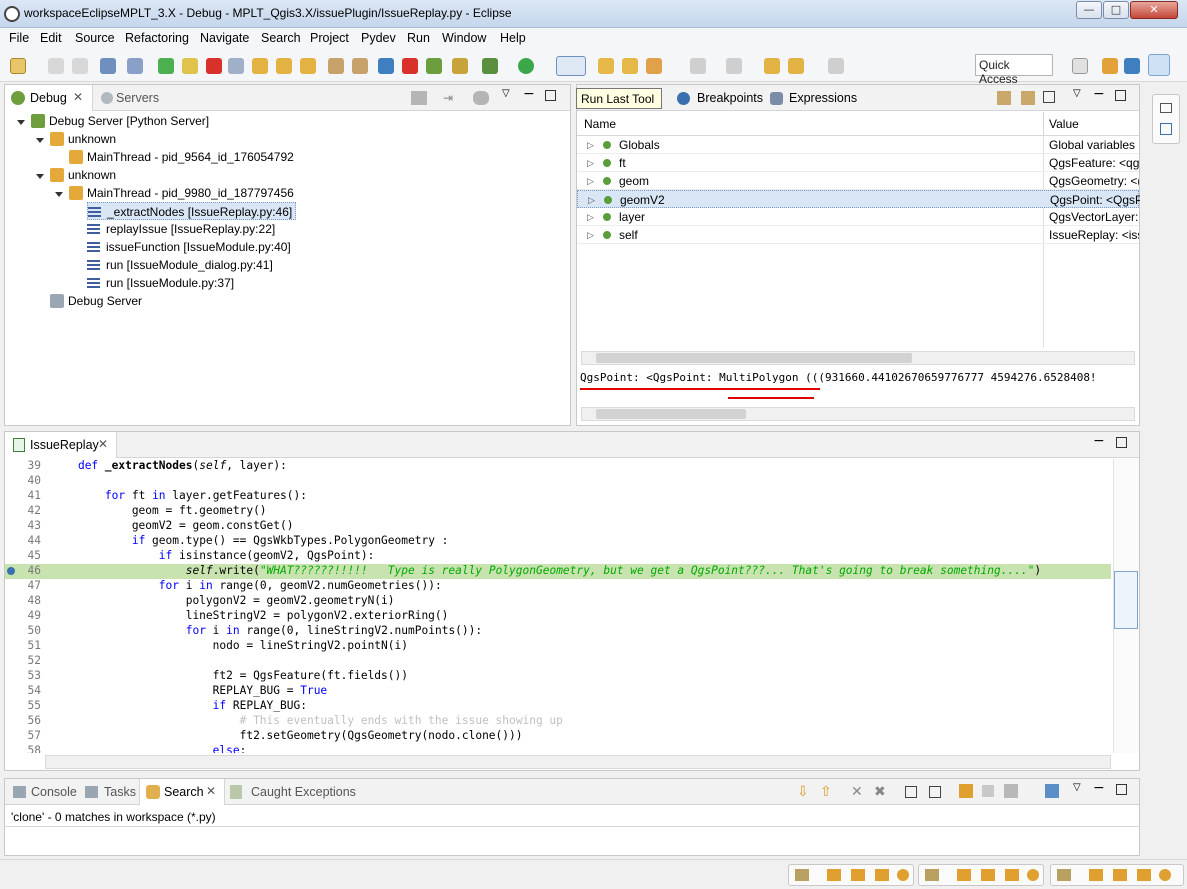 Image resolution: width=1187 pixels, height=889 pixels. I want to click on thread-icon, so click(481, 98).